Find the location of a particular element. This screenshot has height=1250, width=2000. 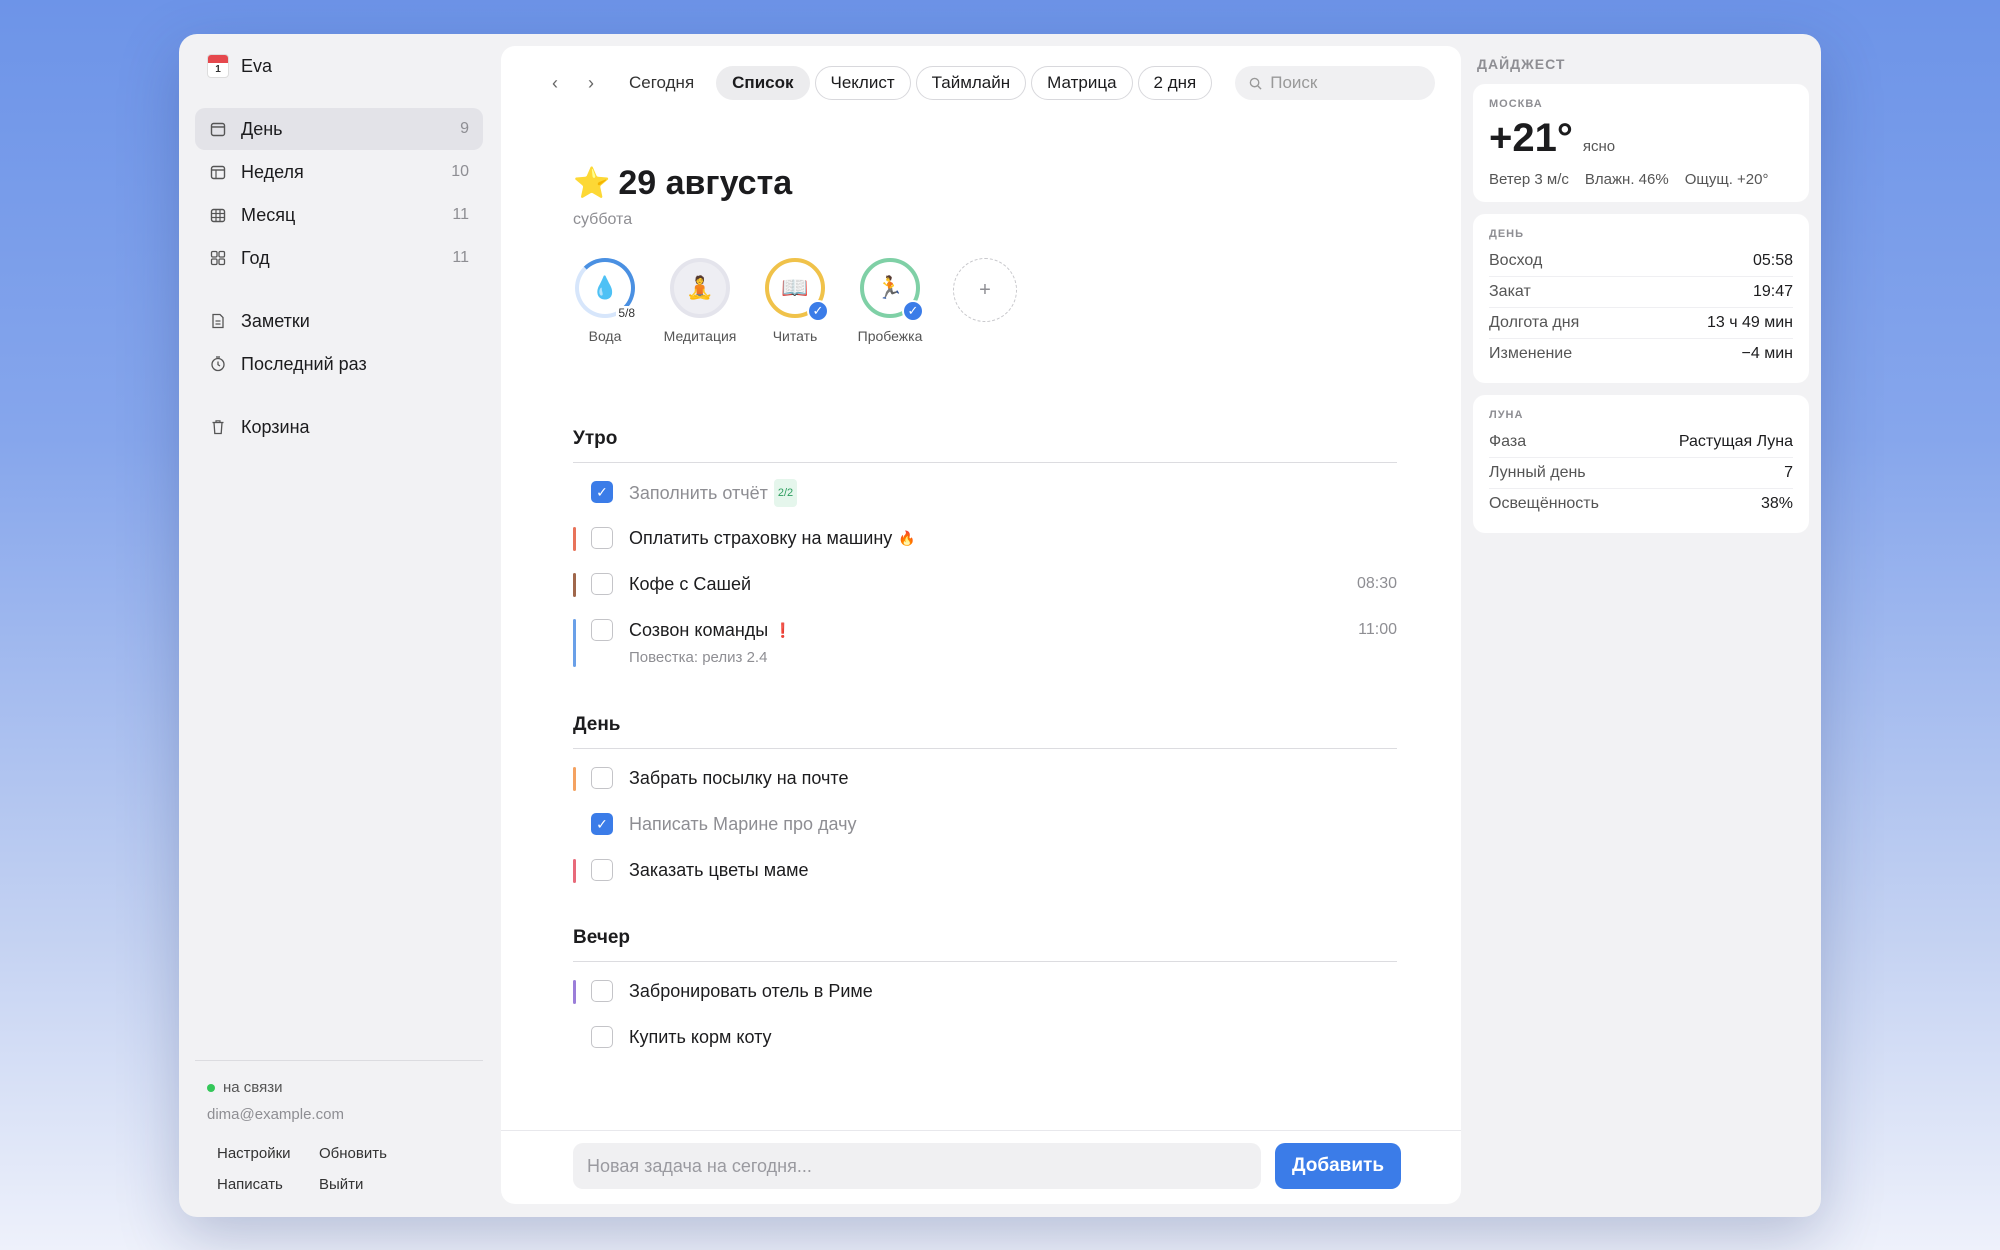

wind: Ветер 3 м/с is located at coordinates (1529, 179).